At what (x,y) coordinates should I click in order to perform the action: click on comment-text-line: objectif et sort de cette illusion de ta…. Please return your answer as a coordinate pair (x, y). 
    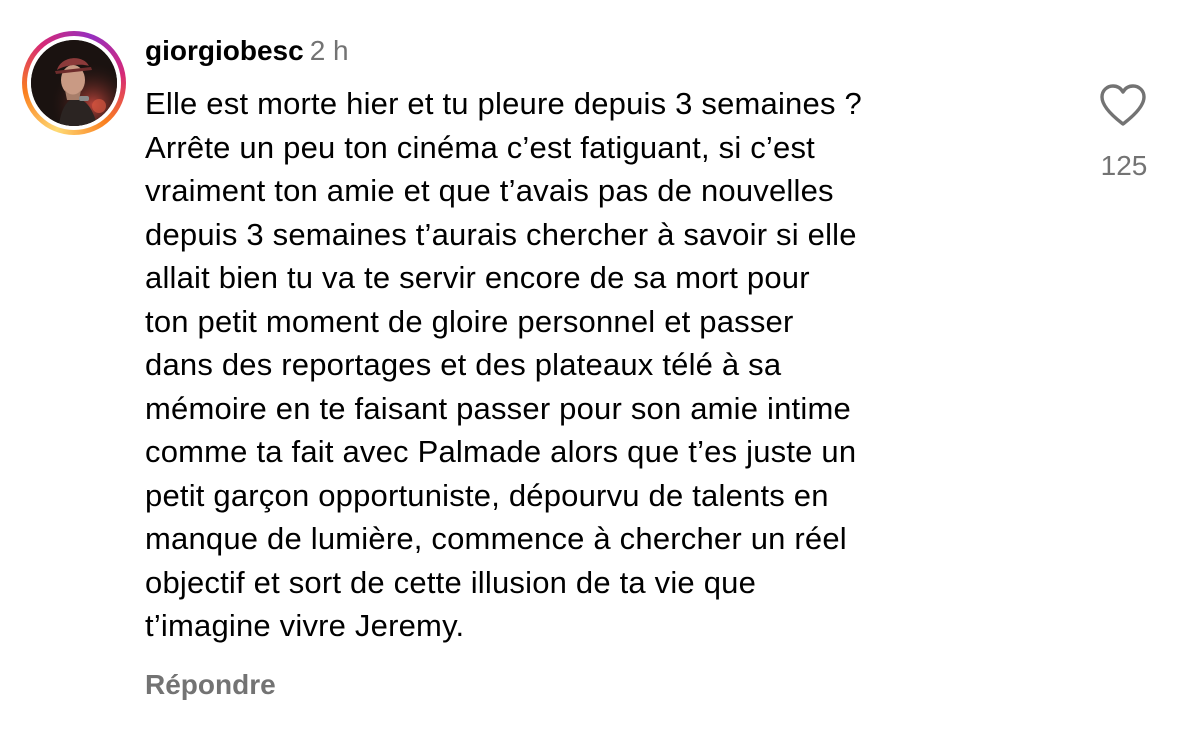
    Looking at the image, I should click on (451, 582).